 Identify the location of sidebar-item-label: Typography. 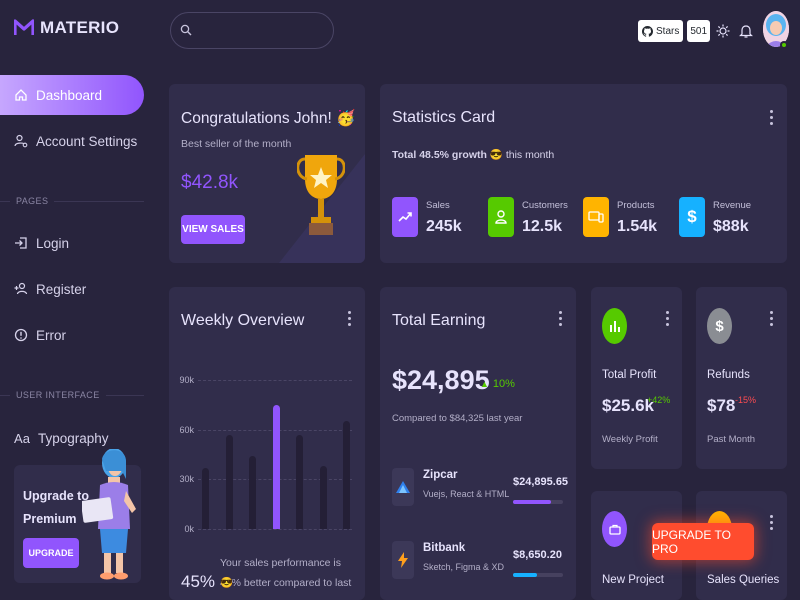
(73, 438).